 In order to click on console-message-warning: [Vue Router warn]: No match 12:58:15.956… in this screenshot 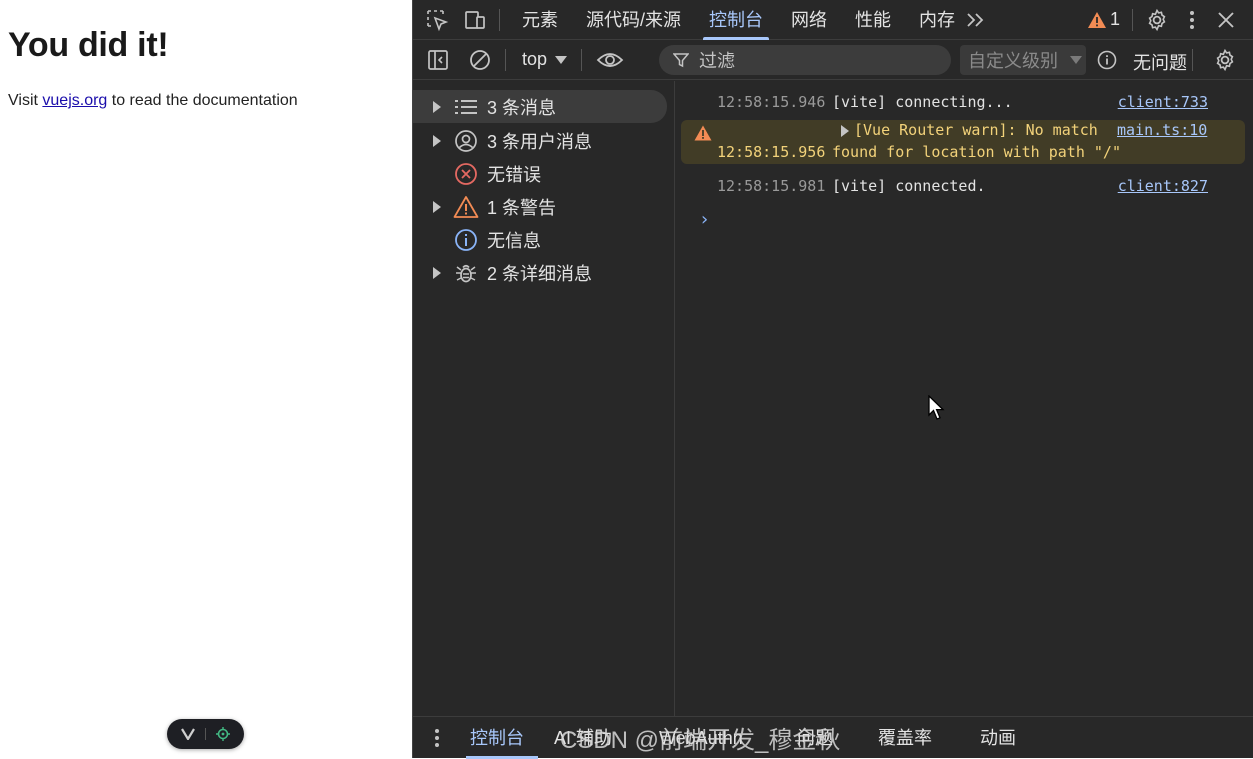, I will do `click(963, 142)`.